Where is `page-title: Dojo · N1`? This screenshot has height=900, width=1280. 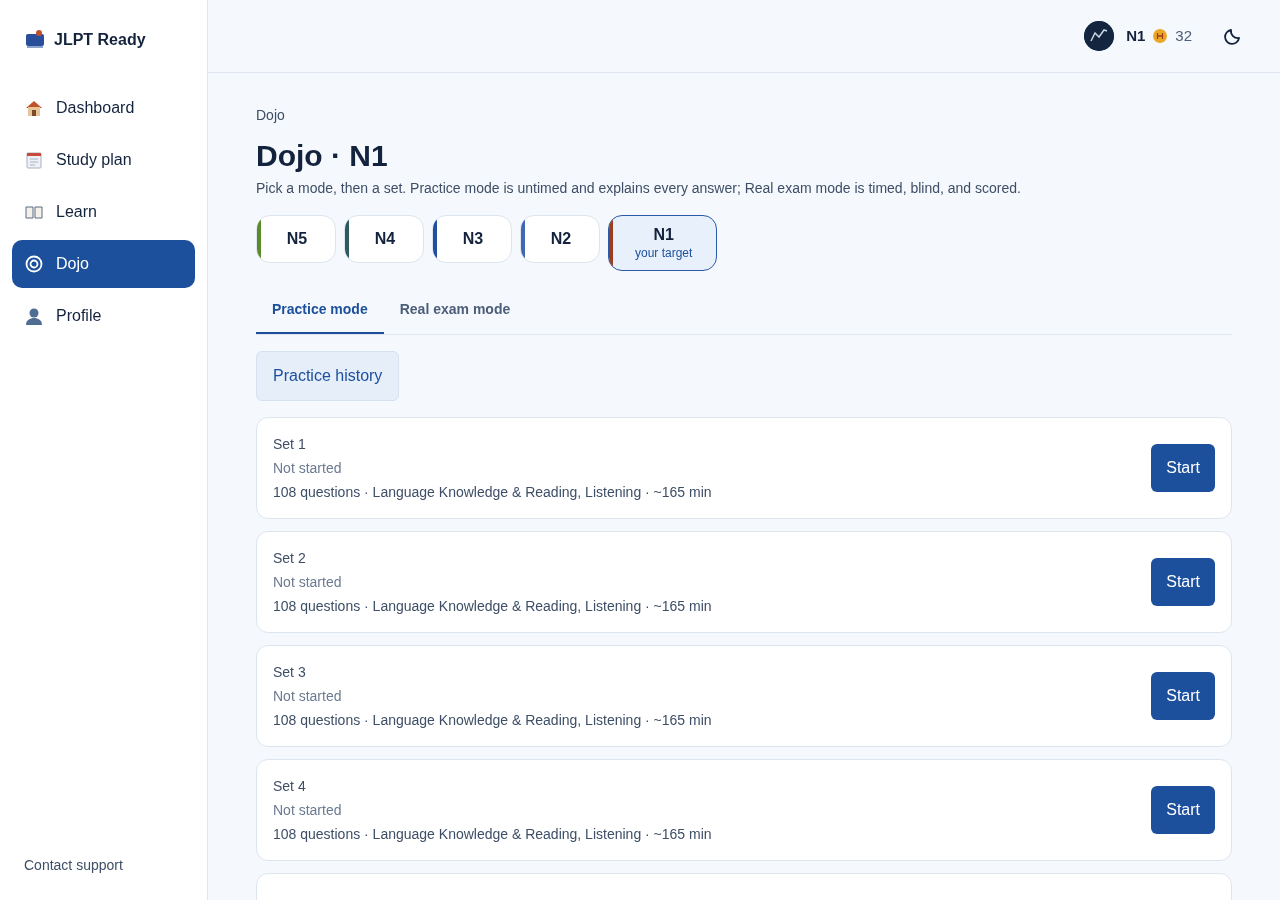 page-title: Dojo · N1 is located at coordinates (322, 156).